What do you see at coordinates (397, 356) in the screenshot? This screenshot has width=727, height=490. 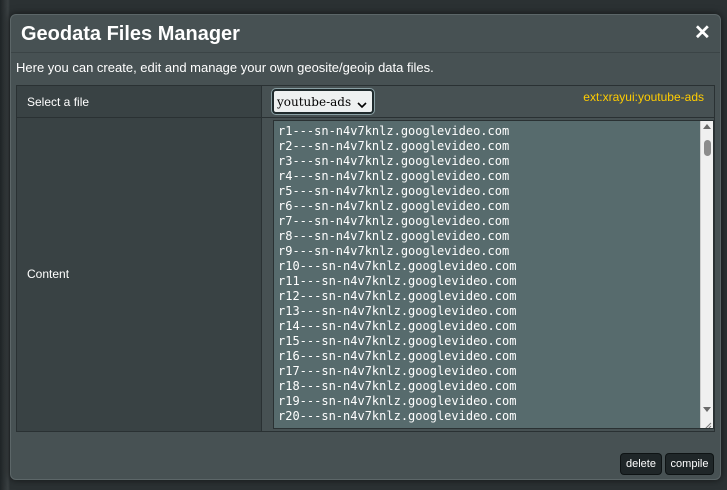 I see `content-line: r16---sn-n4v7knlz.googlevideo.com` at bounding box center [397, 356].